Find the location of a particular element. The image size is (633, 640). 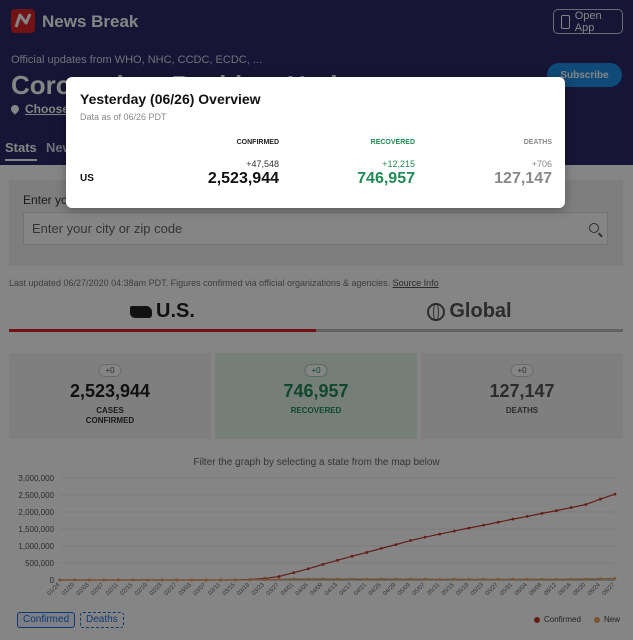

row-label-us: US is located at coordinates (87, 178).